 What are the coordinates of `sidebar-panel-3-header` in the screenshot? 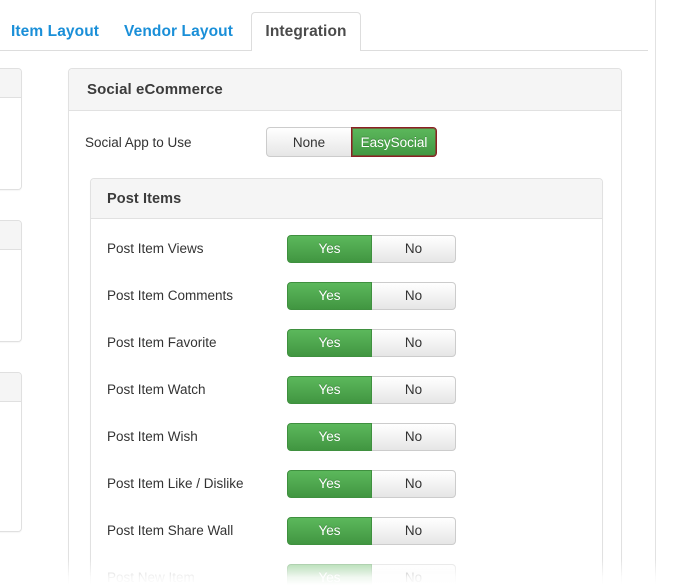 It's located at (10, 387).